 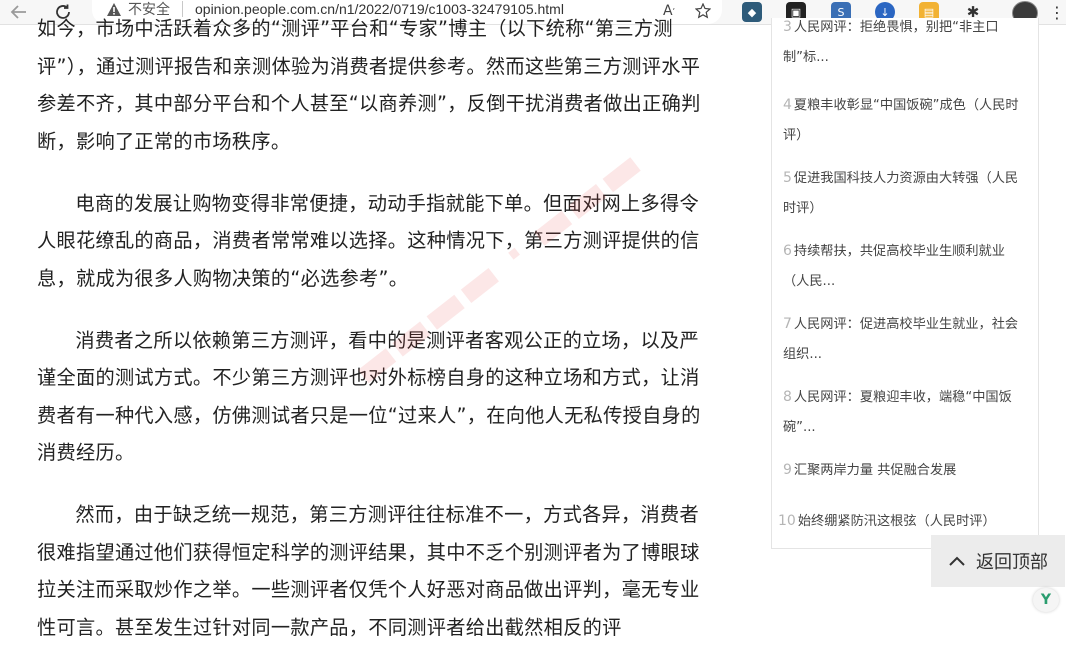 I want to click on rank-number: 10, so click(x=787, y=521).